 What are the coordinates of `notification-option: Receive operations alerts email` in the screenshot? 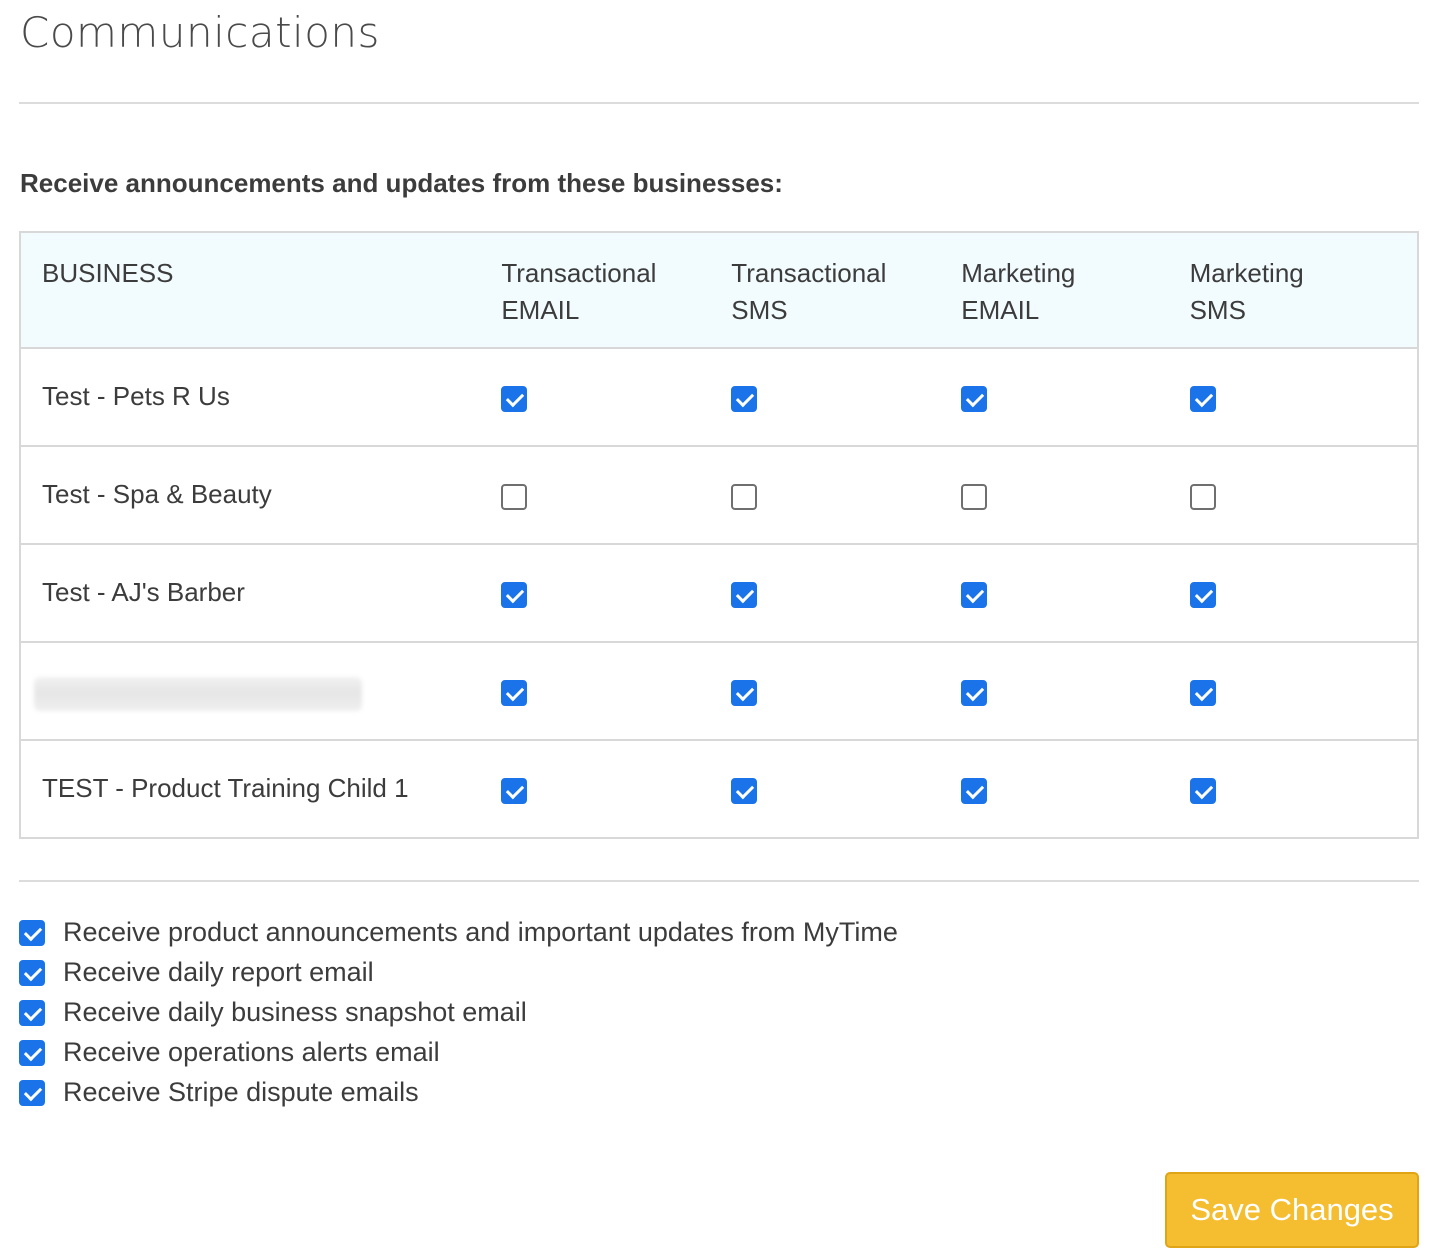 It's located at (458, 1052).